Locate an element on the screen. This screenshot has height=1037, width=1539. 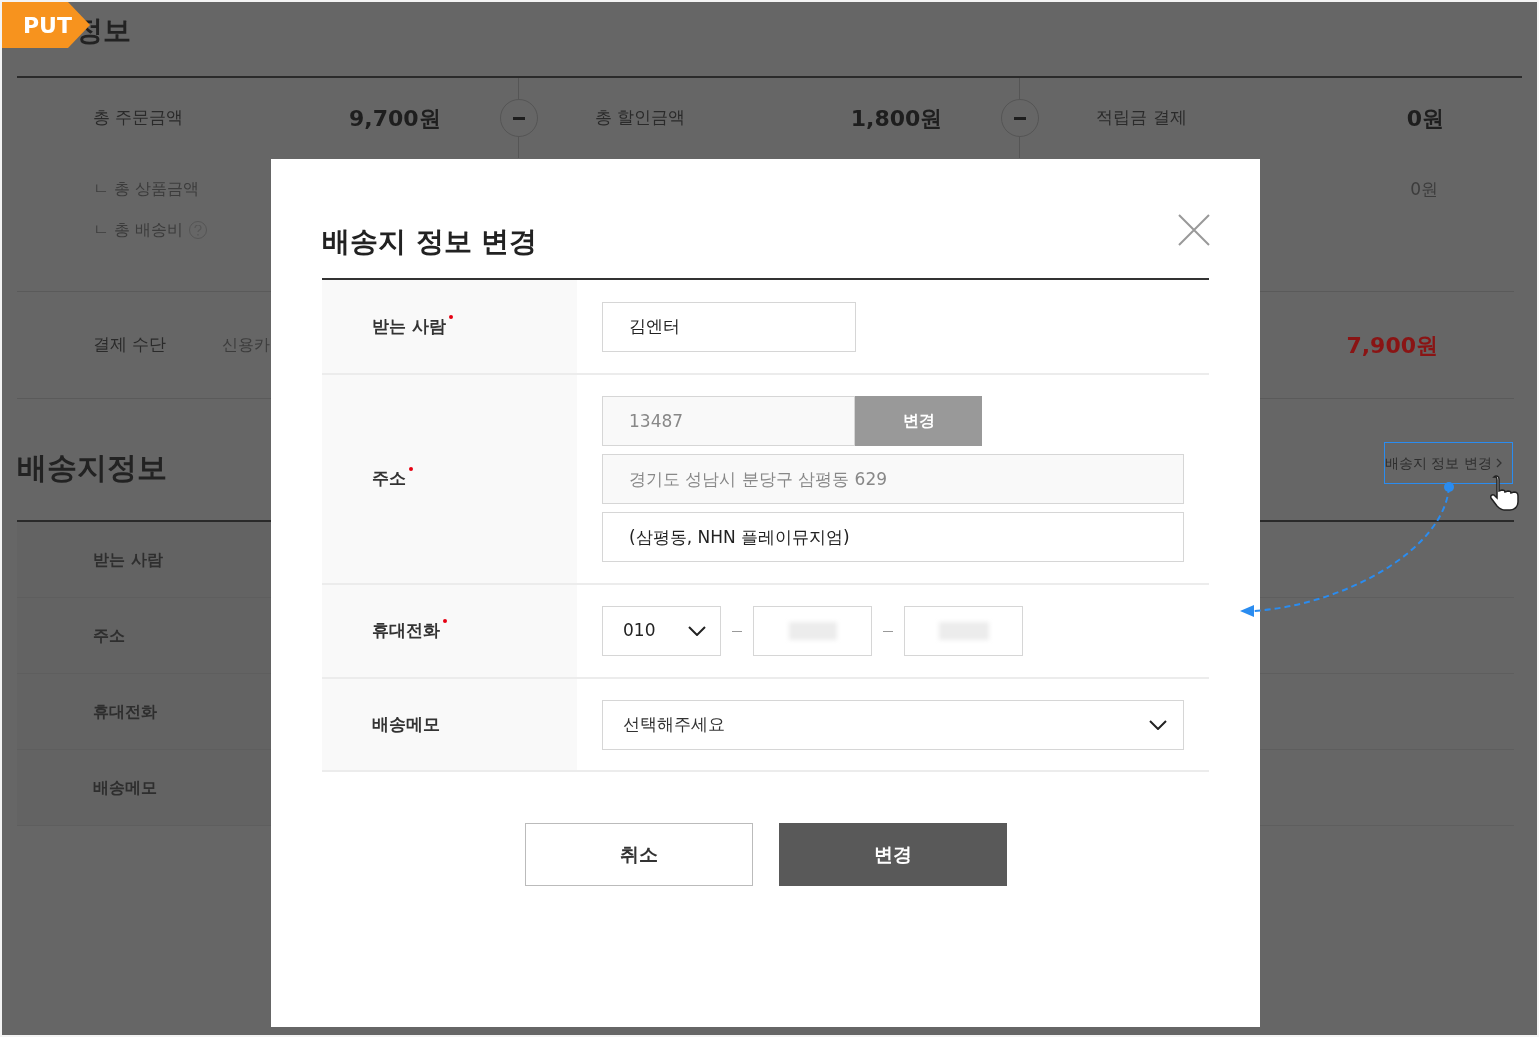
field-label: 배송메모 is located at coordinates (406, 723).